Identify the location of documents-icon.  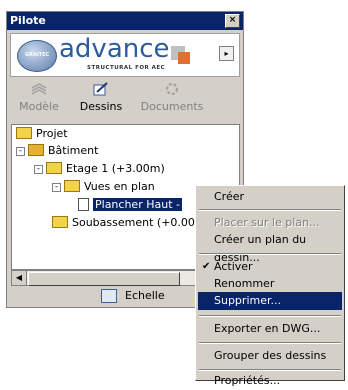
(172, 89).